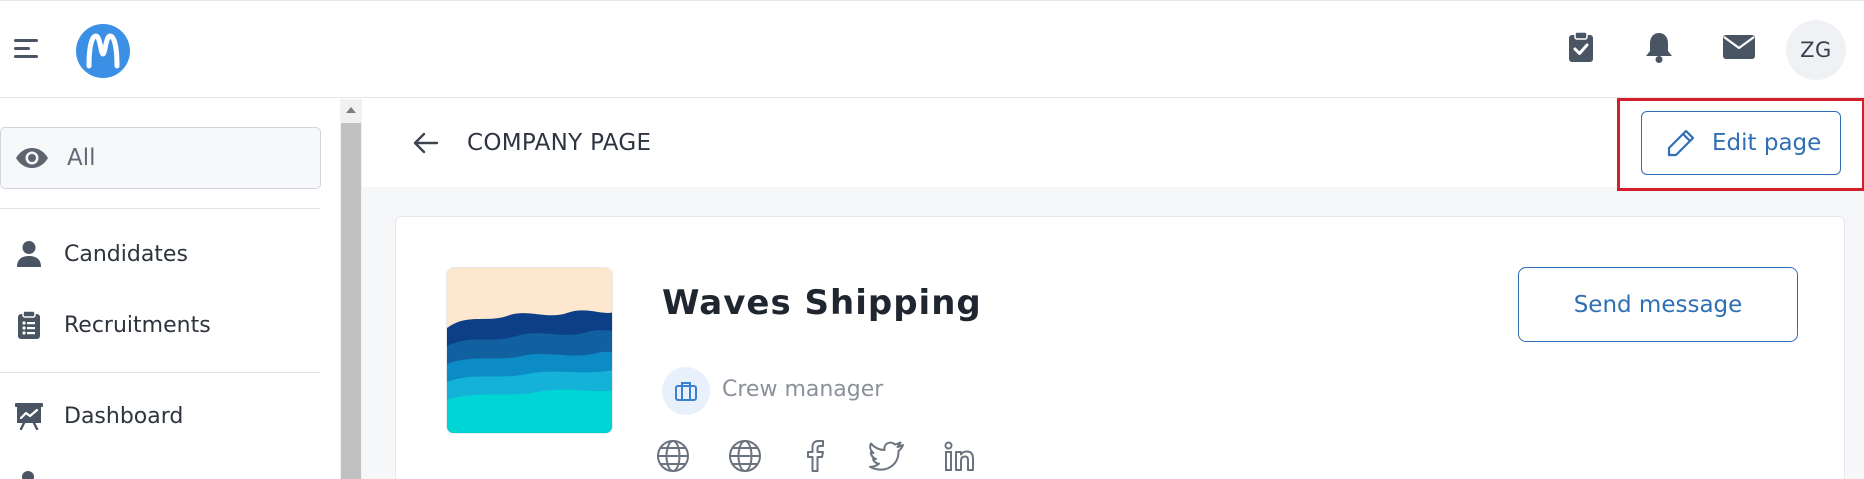 Image resolution: width=1864 pixels, height=479 pixels. I want to click on edit-page-button: Edit page, so click(1741, 143).